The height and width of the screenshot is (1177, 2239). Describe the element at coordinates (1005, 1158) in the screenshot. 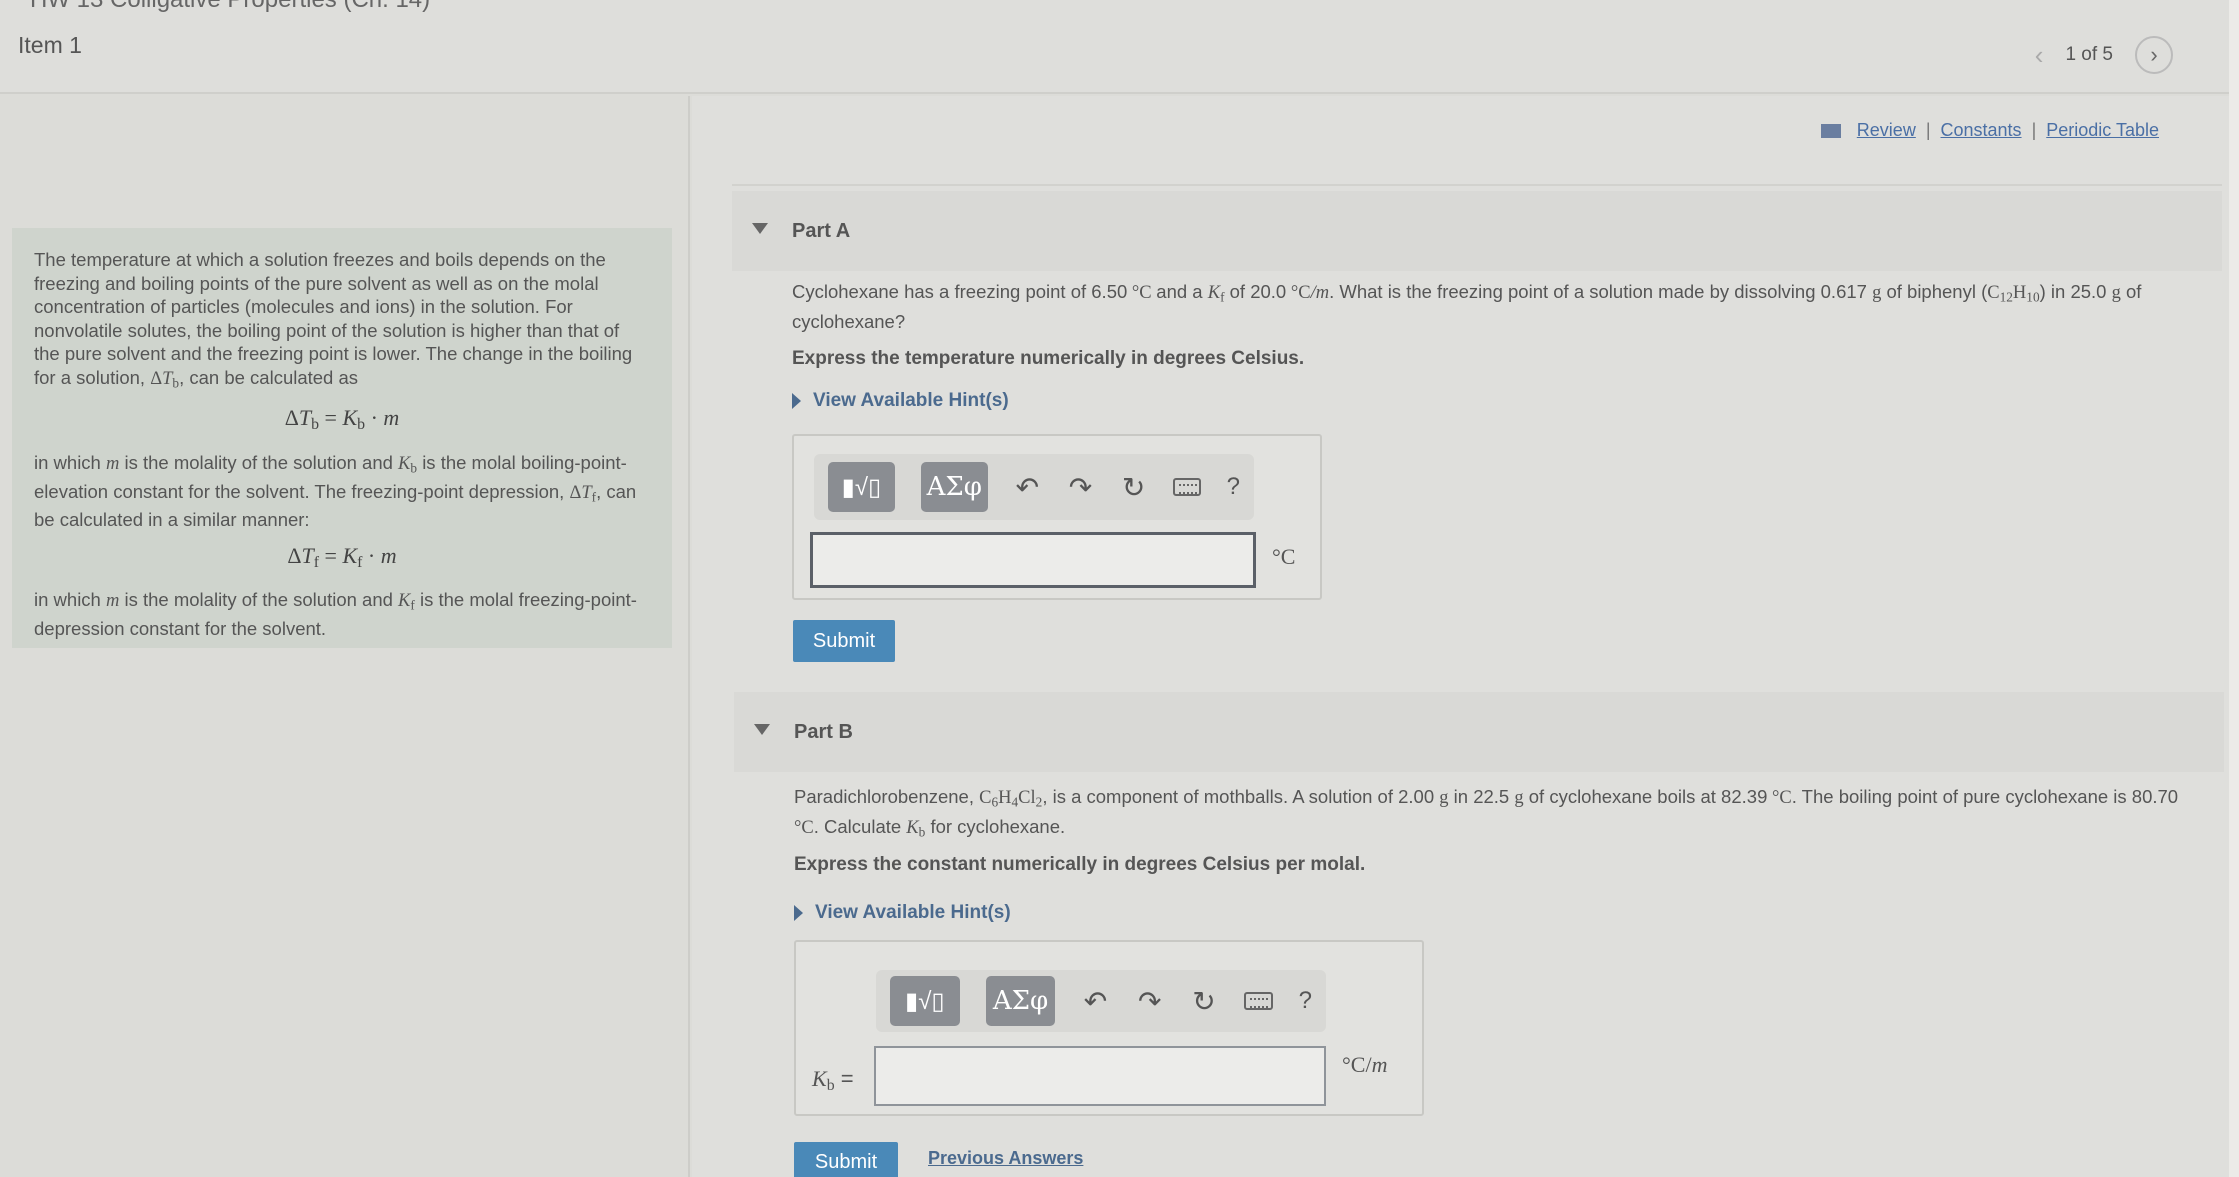

I see `previous-answers-link: Previous Answers` at that location.